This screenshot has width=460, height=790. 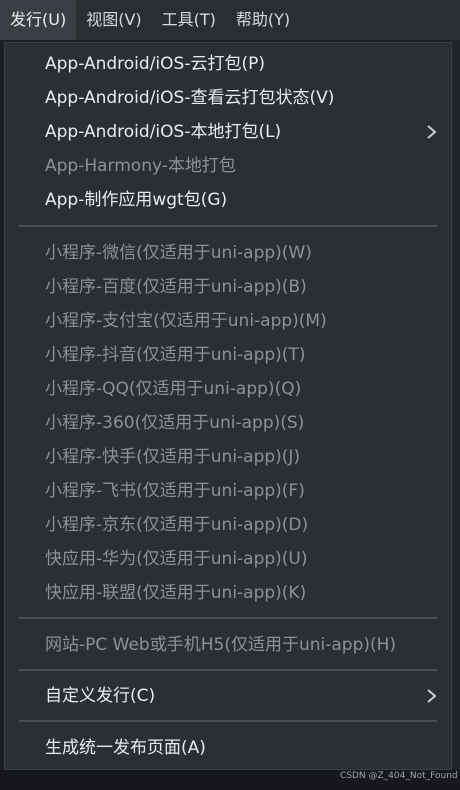 I want to click on menu-publish: 发行(U), so click(x=38, y=20).